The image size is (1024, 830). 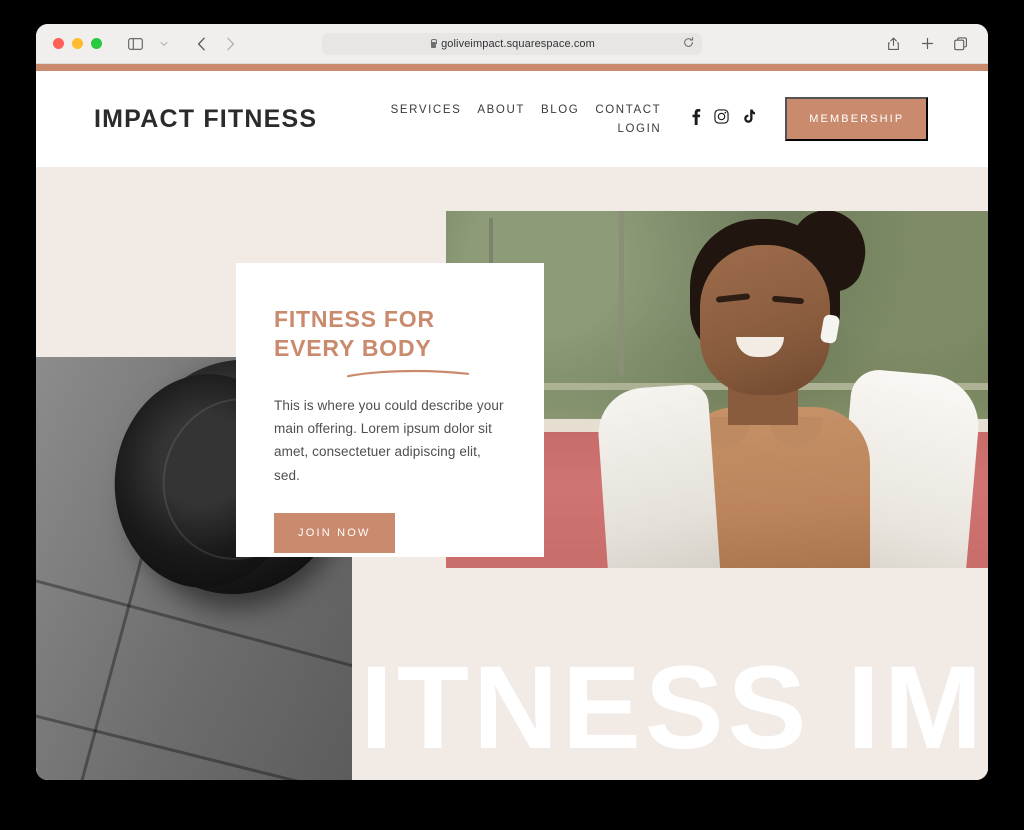 What do you see at coordinates (205, 119) in the screenshot?
I see `site-logo: IMPACT FITNESS` at bounding box center [205, 119].